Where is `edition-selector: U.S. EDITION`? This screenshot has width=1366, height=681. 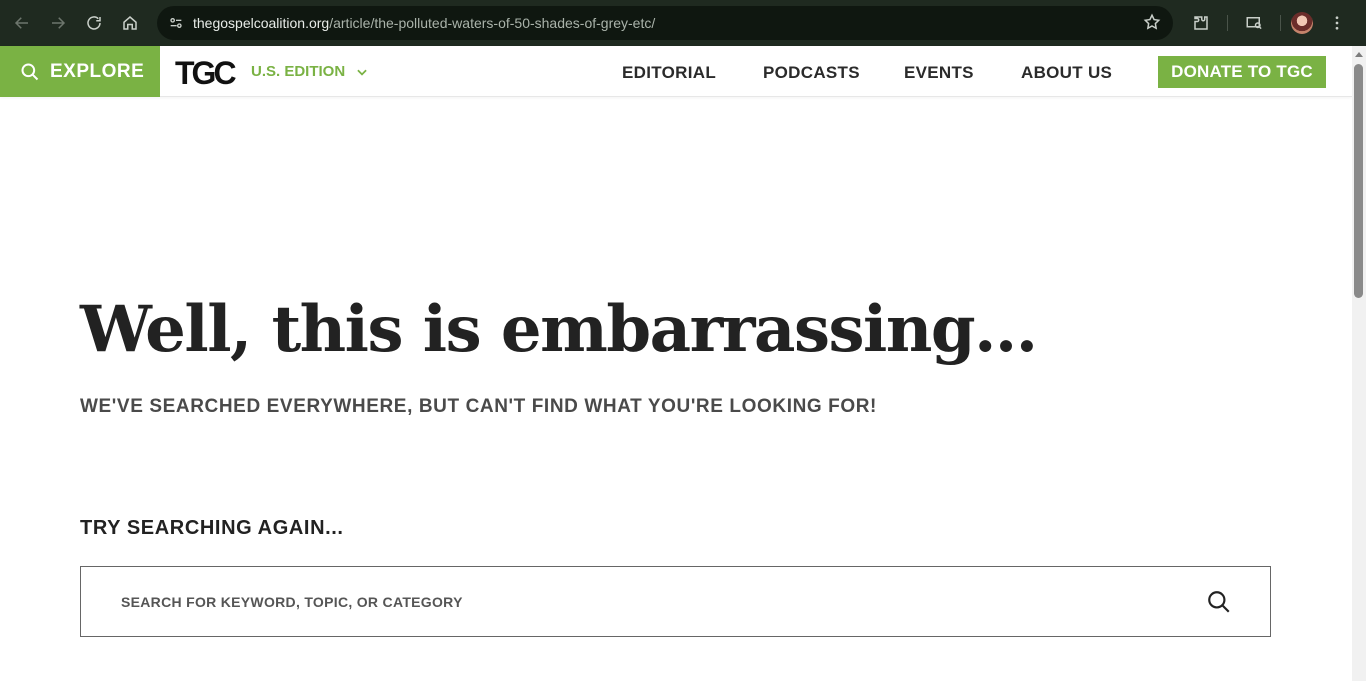
edition-selector: U.S. EDITION is located at coordinates (310, 71).